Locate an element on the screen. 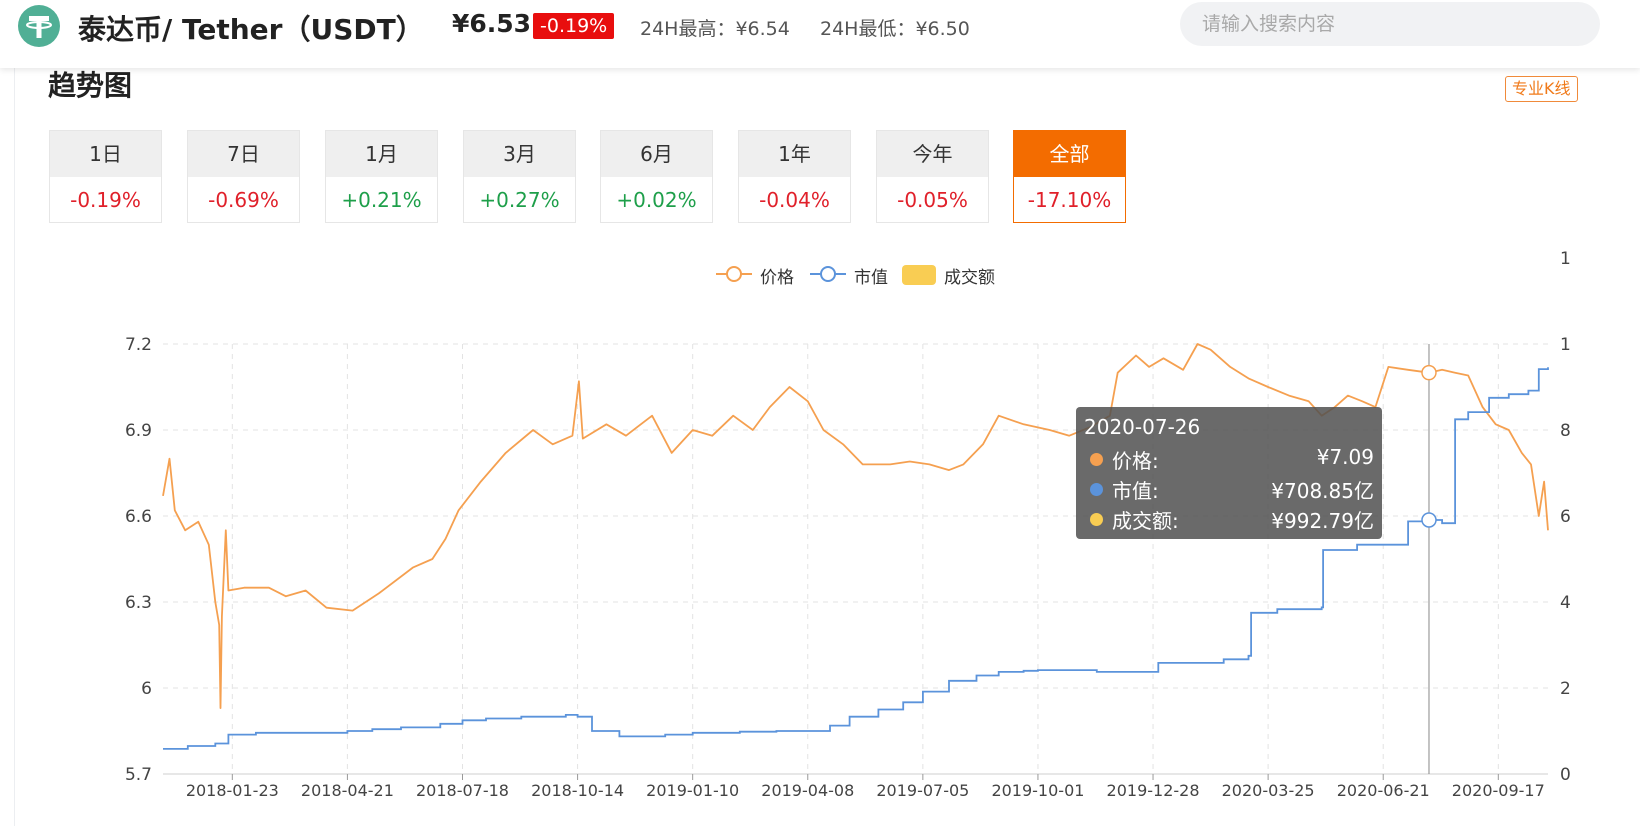 The width and height of the screenshot is (1640, 826). coin-title: 泰达币/ Tether（USDT） is located at coordinates (251, 29).